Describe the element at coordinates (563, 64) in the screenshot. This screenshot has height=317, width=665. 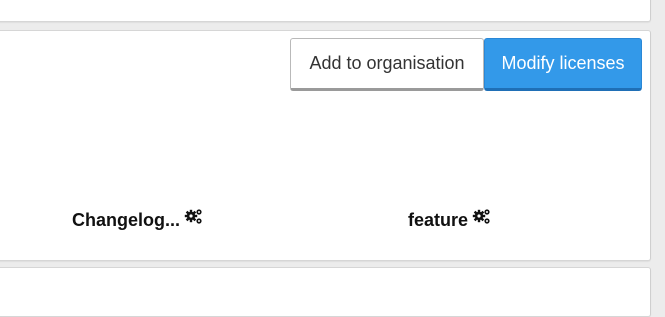
I see `modify-licenses-button: Modify licenses` at that location.